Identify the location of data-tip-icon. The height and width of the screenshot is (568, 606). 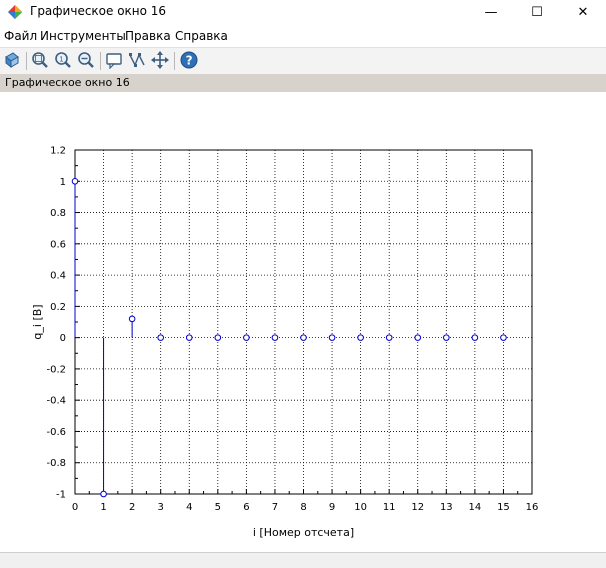
(114, 61).